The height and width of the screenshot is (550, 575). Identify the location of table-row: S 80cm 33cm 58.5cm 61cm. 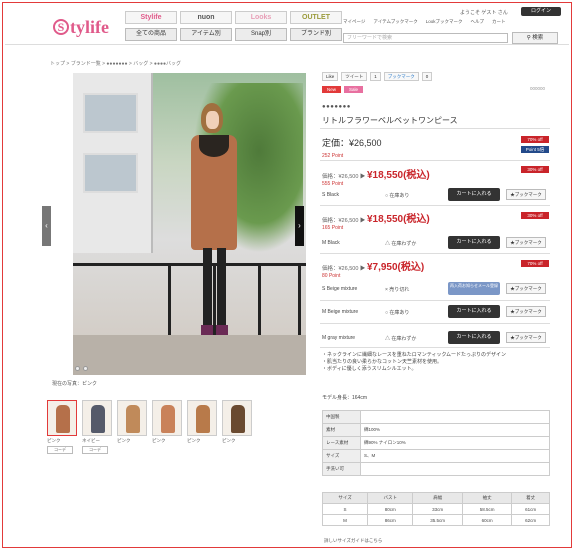
(435, 509).